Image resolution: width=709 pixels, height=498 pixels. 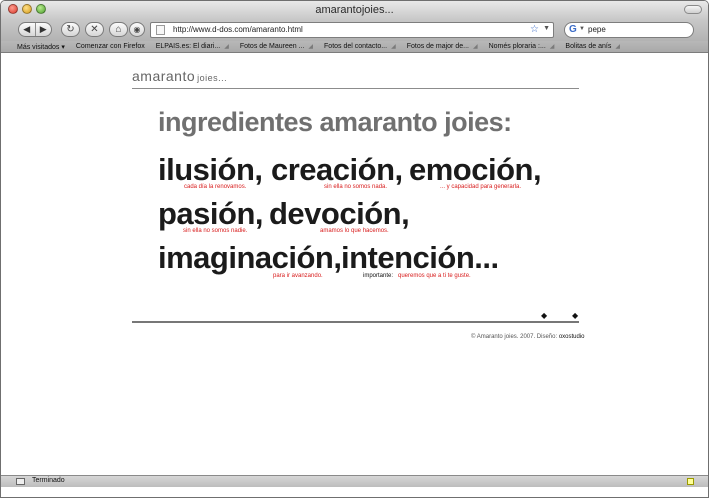 What do you see at coordinates (354, 481) in the screenshot?
I see `status-bar: Terminado` at bounding box center [354, 481].